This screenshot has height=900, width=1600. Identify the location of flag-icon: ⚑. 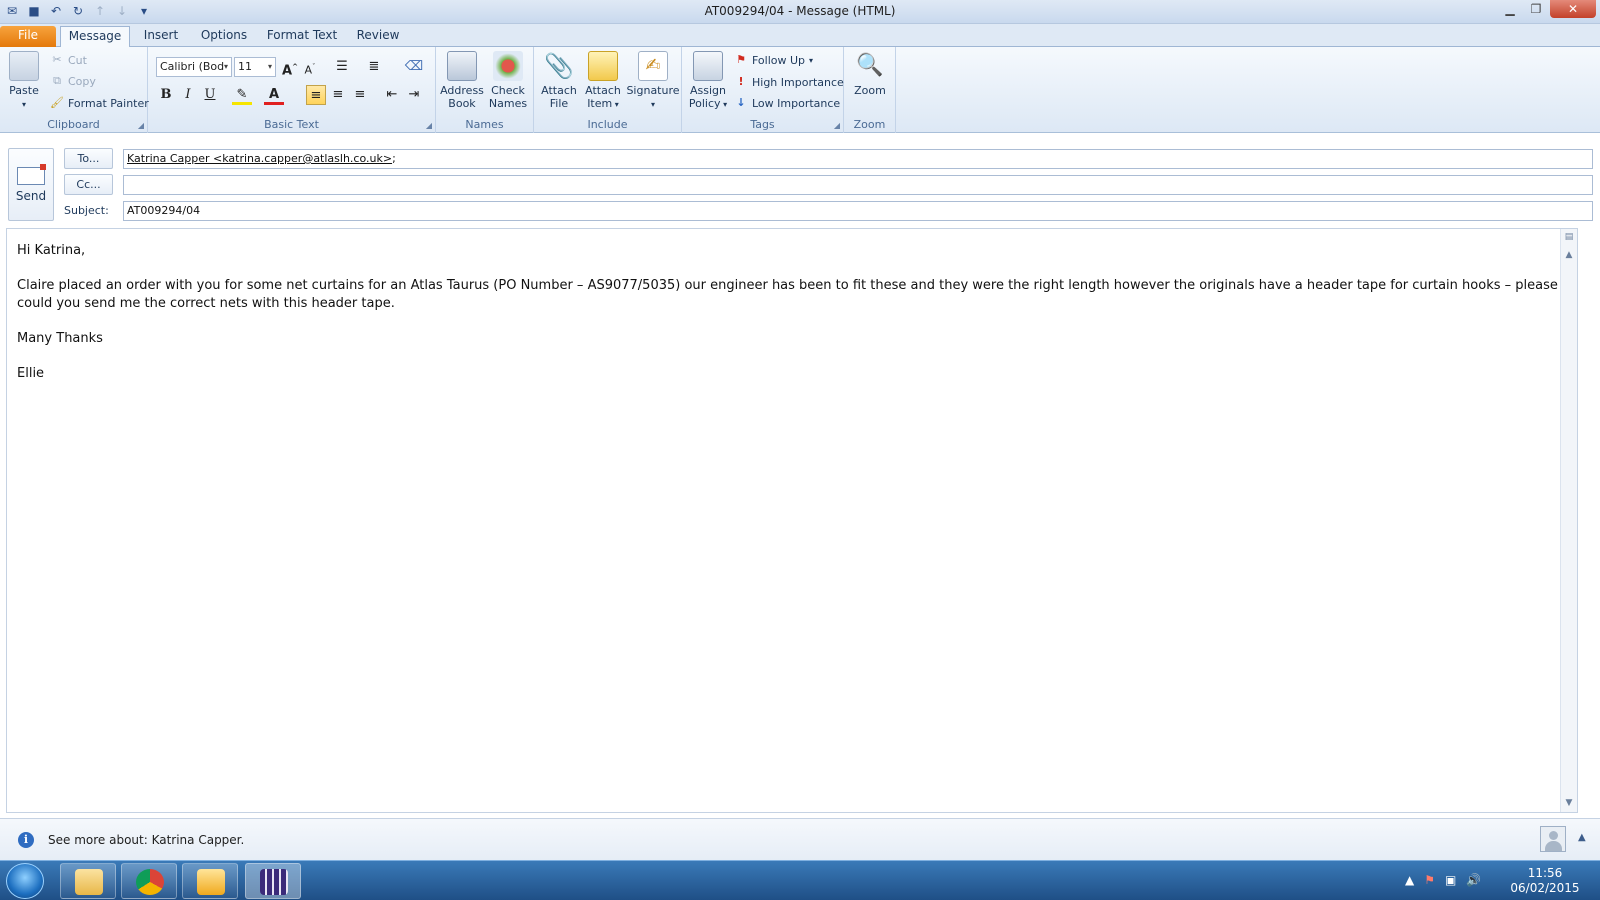
(741, 59).